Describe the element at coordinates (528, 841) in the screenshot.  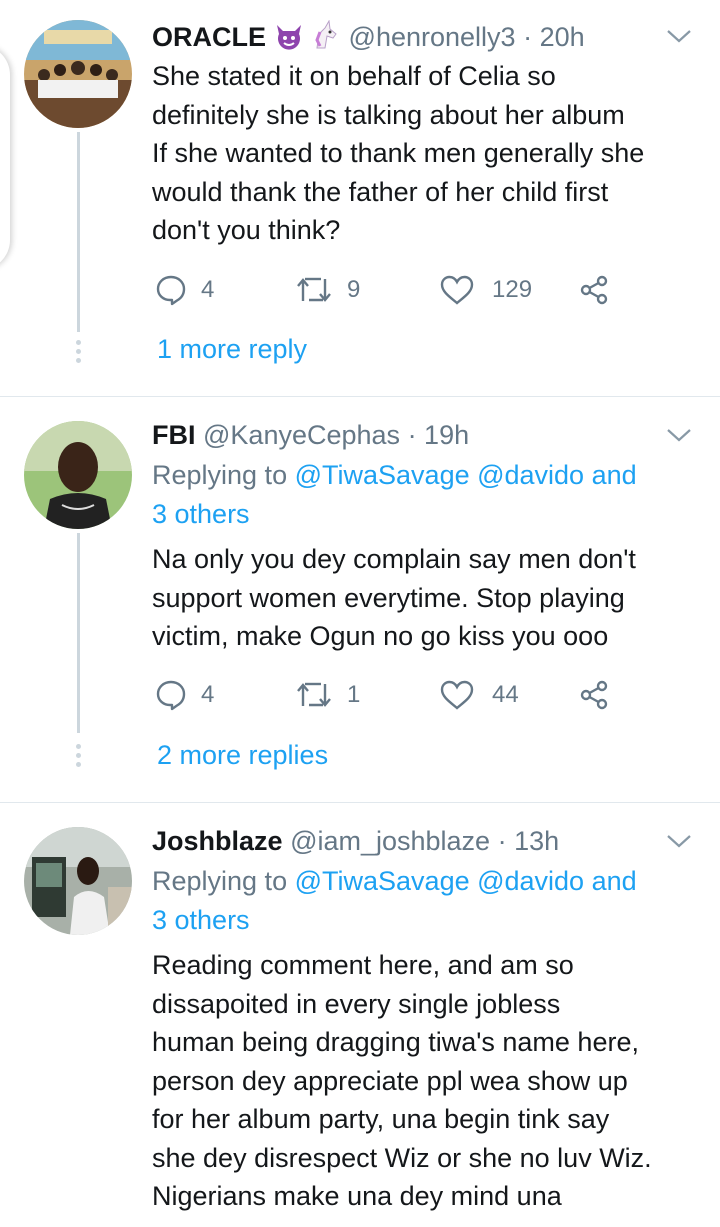
I see `timestamp: · 13h` at that location.